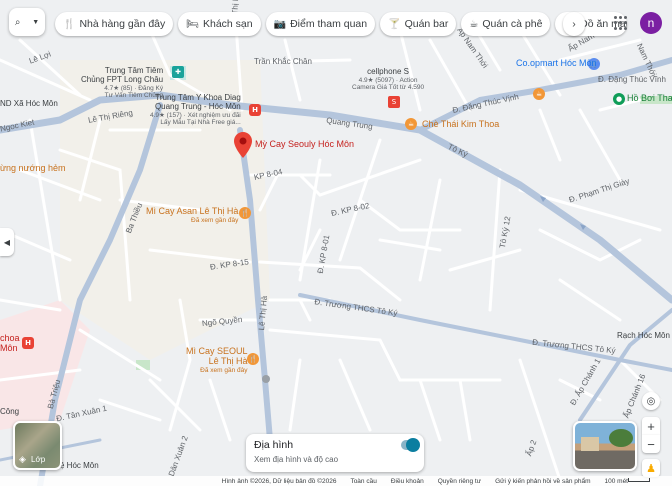 This screenshot has height=486, width=672. Describe the element at coordinates (219, 24) in the screenshot. I see `chip-hotels: 🛏 Khách sạn` at that location.